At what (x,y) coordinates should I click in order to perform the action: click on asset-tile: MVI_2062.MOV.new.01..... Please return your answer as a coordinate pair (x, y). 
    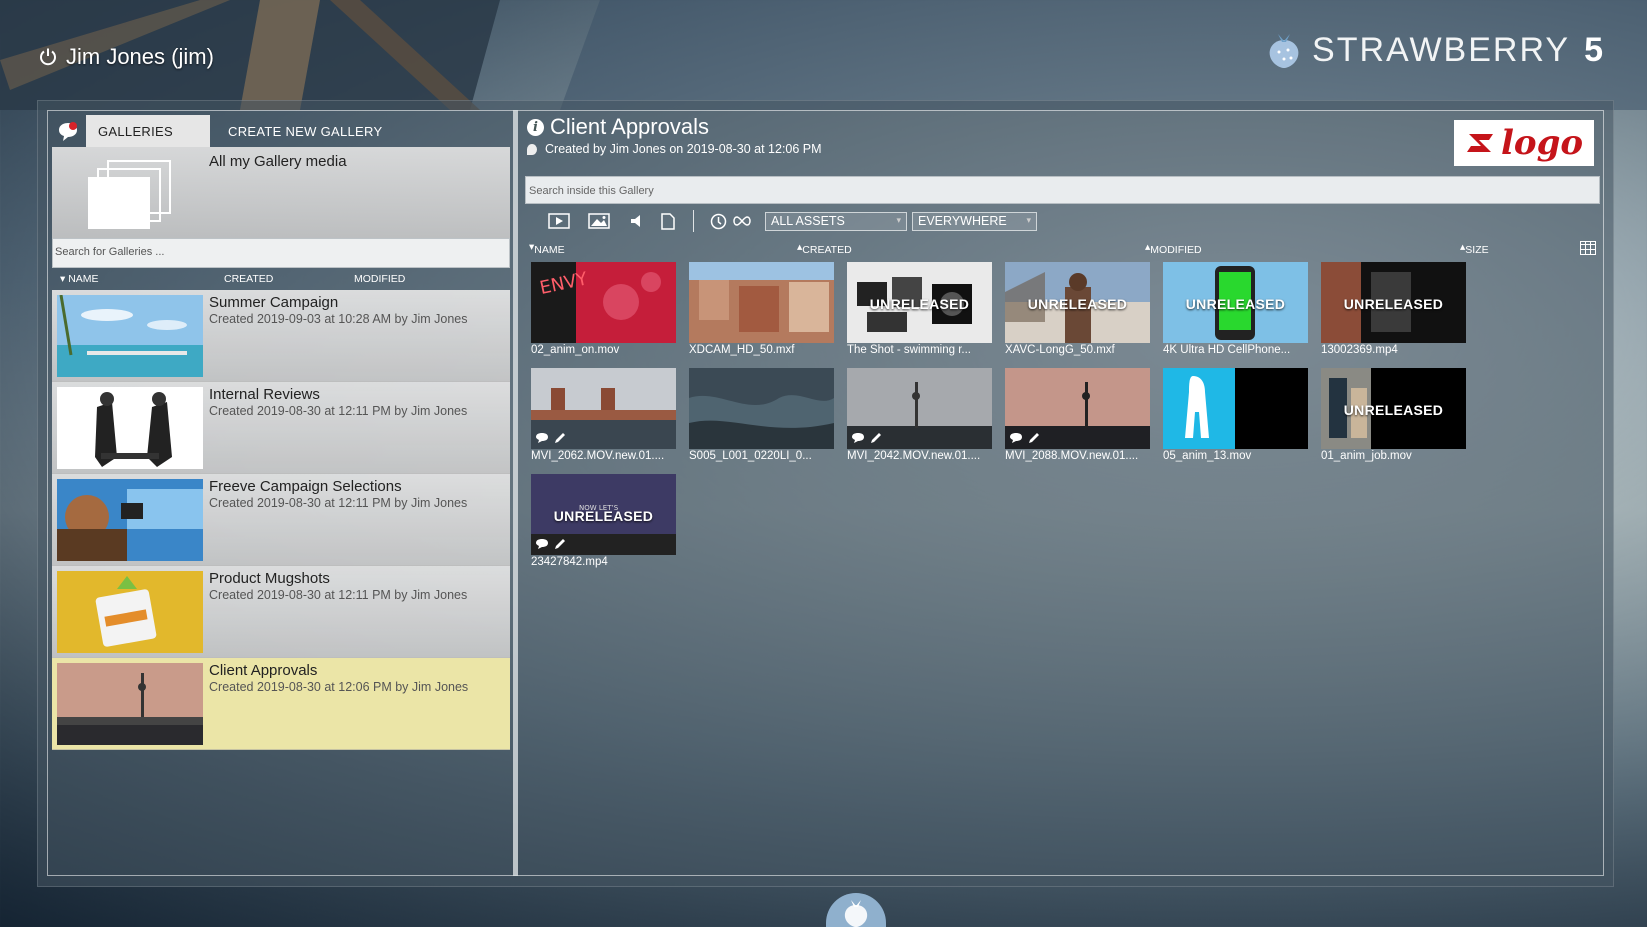
    Looking at the image, I should click on (603, 418).